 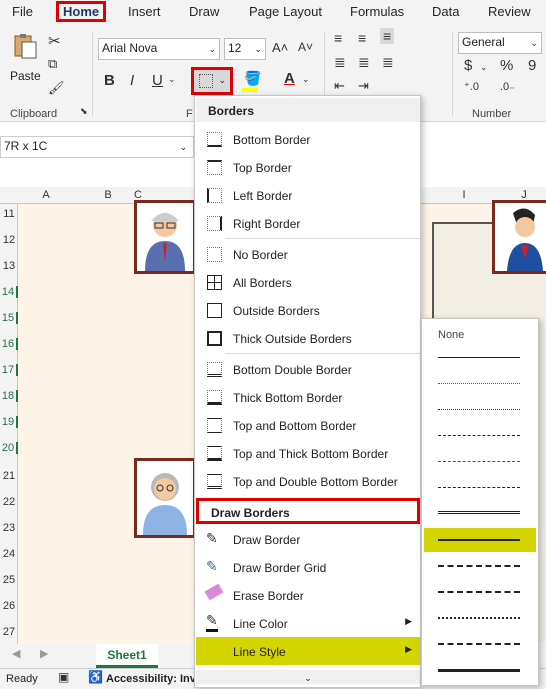 I want to click on increase-font-icon: A˄, so click(x=280, y=47).